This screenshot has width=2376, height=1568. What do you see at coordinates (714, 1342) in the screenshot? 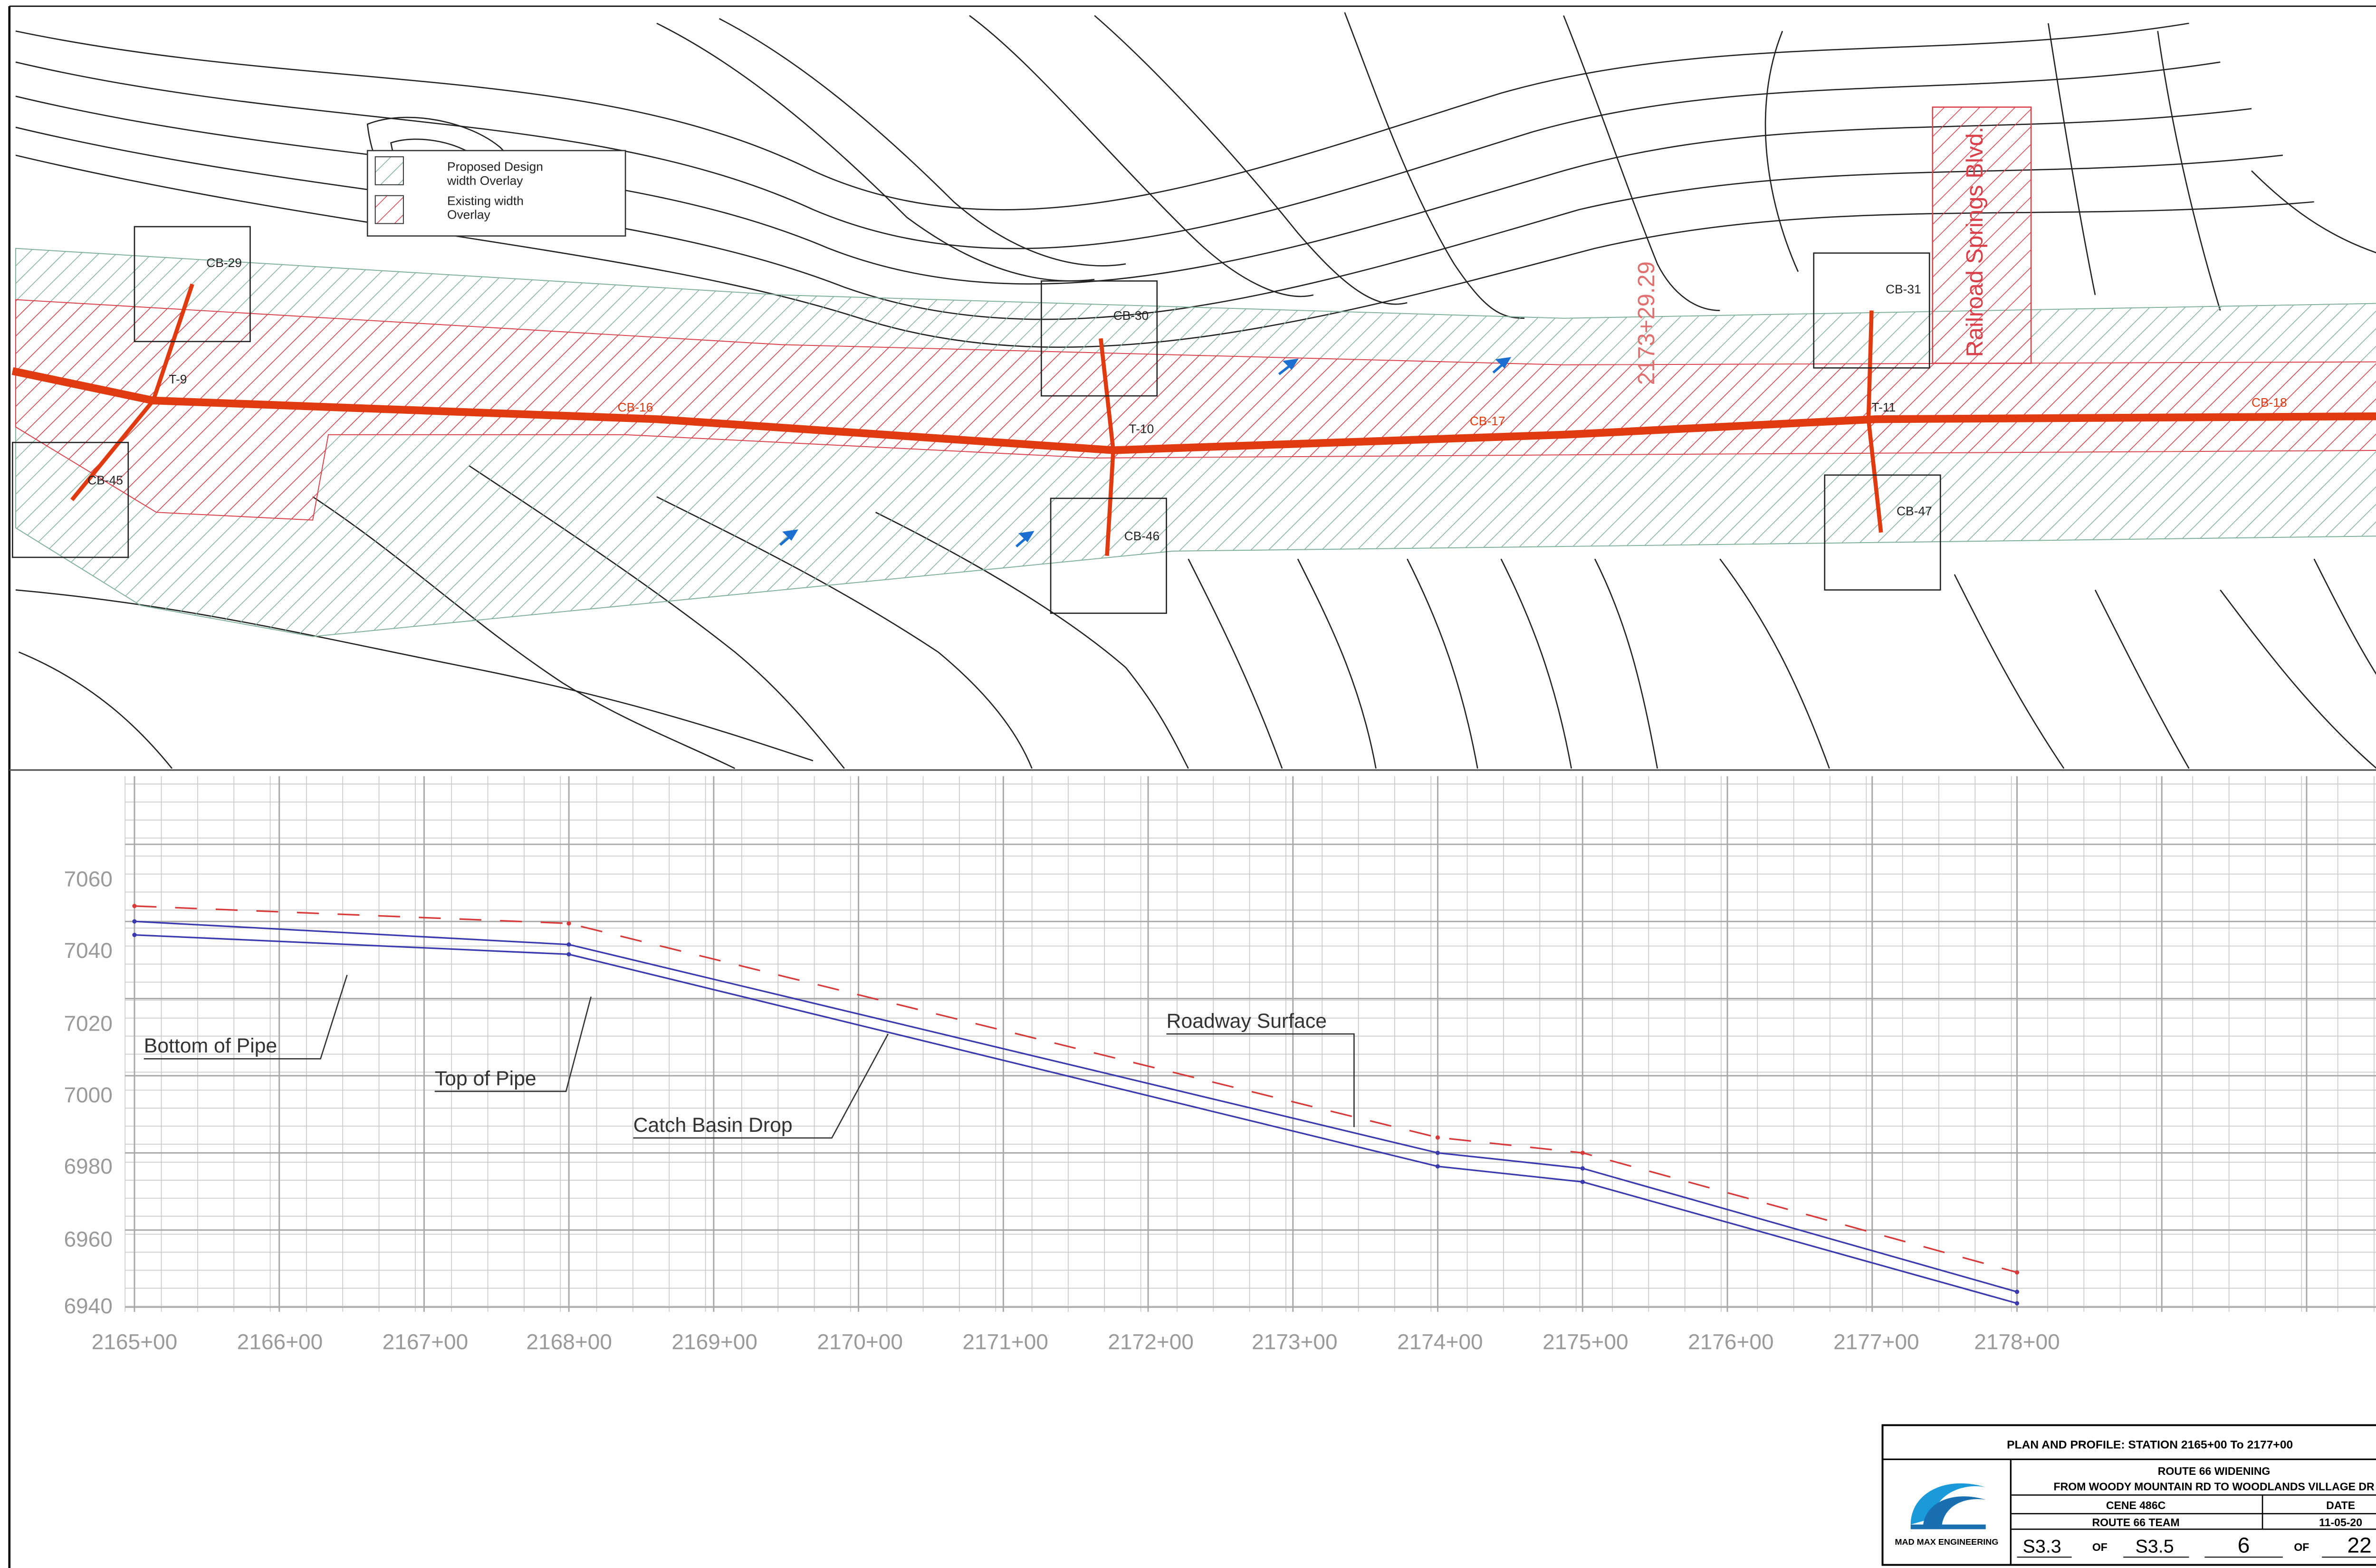
I see `x-tick-label: 2169+00` at bounding box center [714, 1342].